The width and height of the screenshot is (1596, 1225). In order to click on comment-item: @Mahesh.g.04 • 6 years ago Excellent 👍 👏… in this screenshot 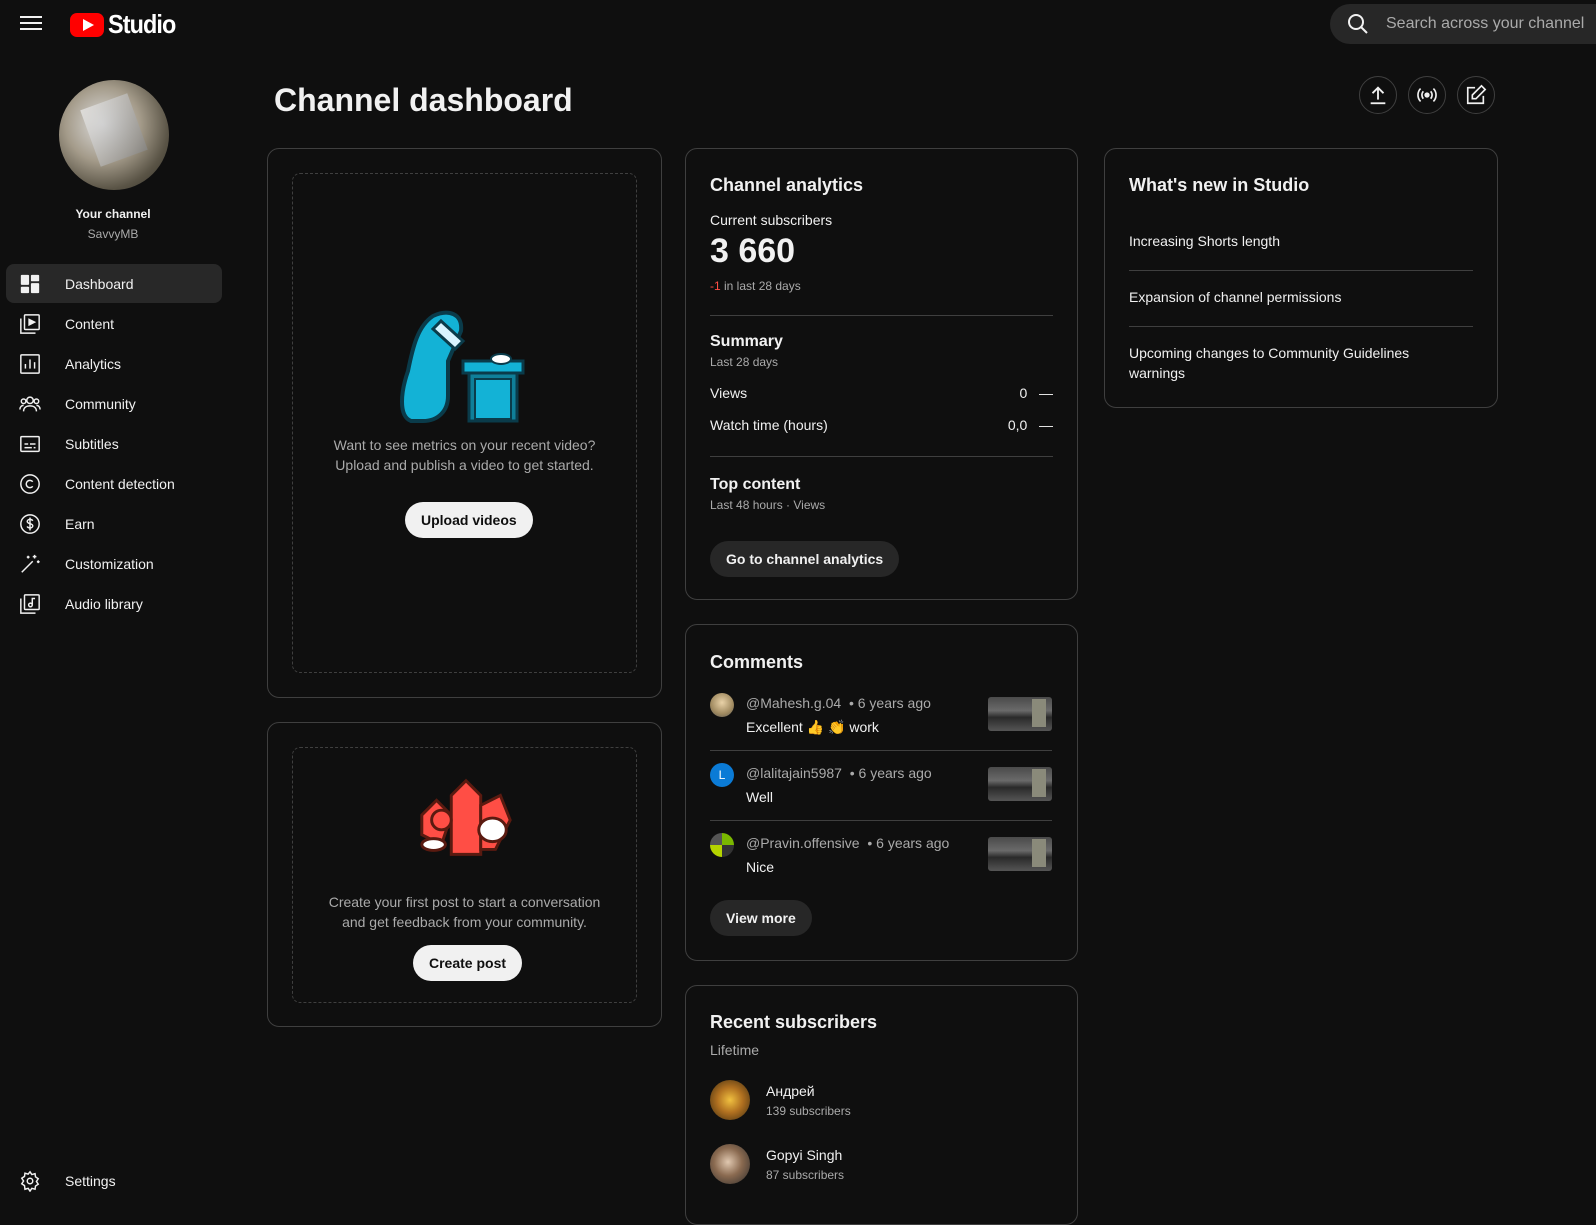, I will do `click(881, 728)`.